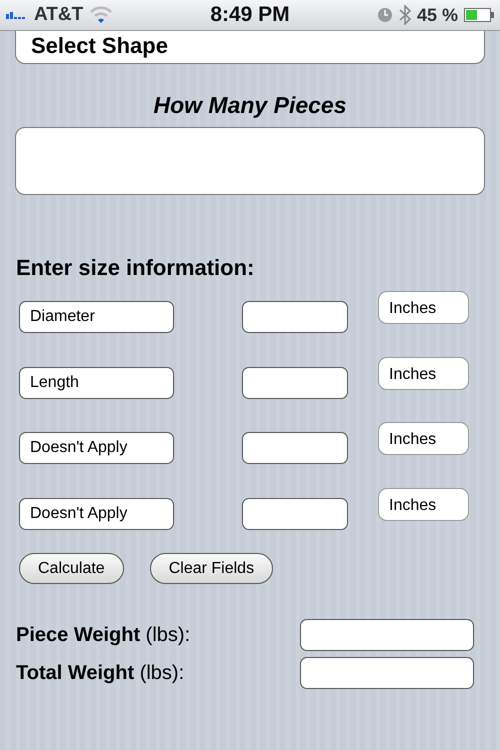 The width and height of the screenshot is (500, 750). Describe the element at coordinates (96, 317) in the screenshot. I see `dimension-select: Diameter` at that location.